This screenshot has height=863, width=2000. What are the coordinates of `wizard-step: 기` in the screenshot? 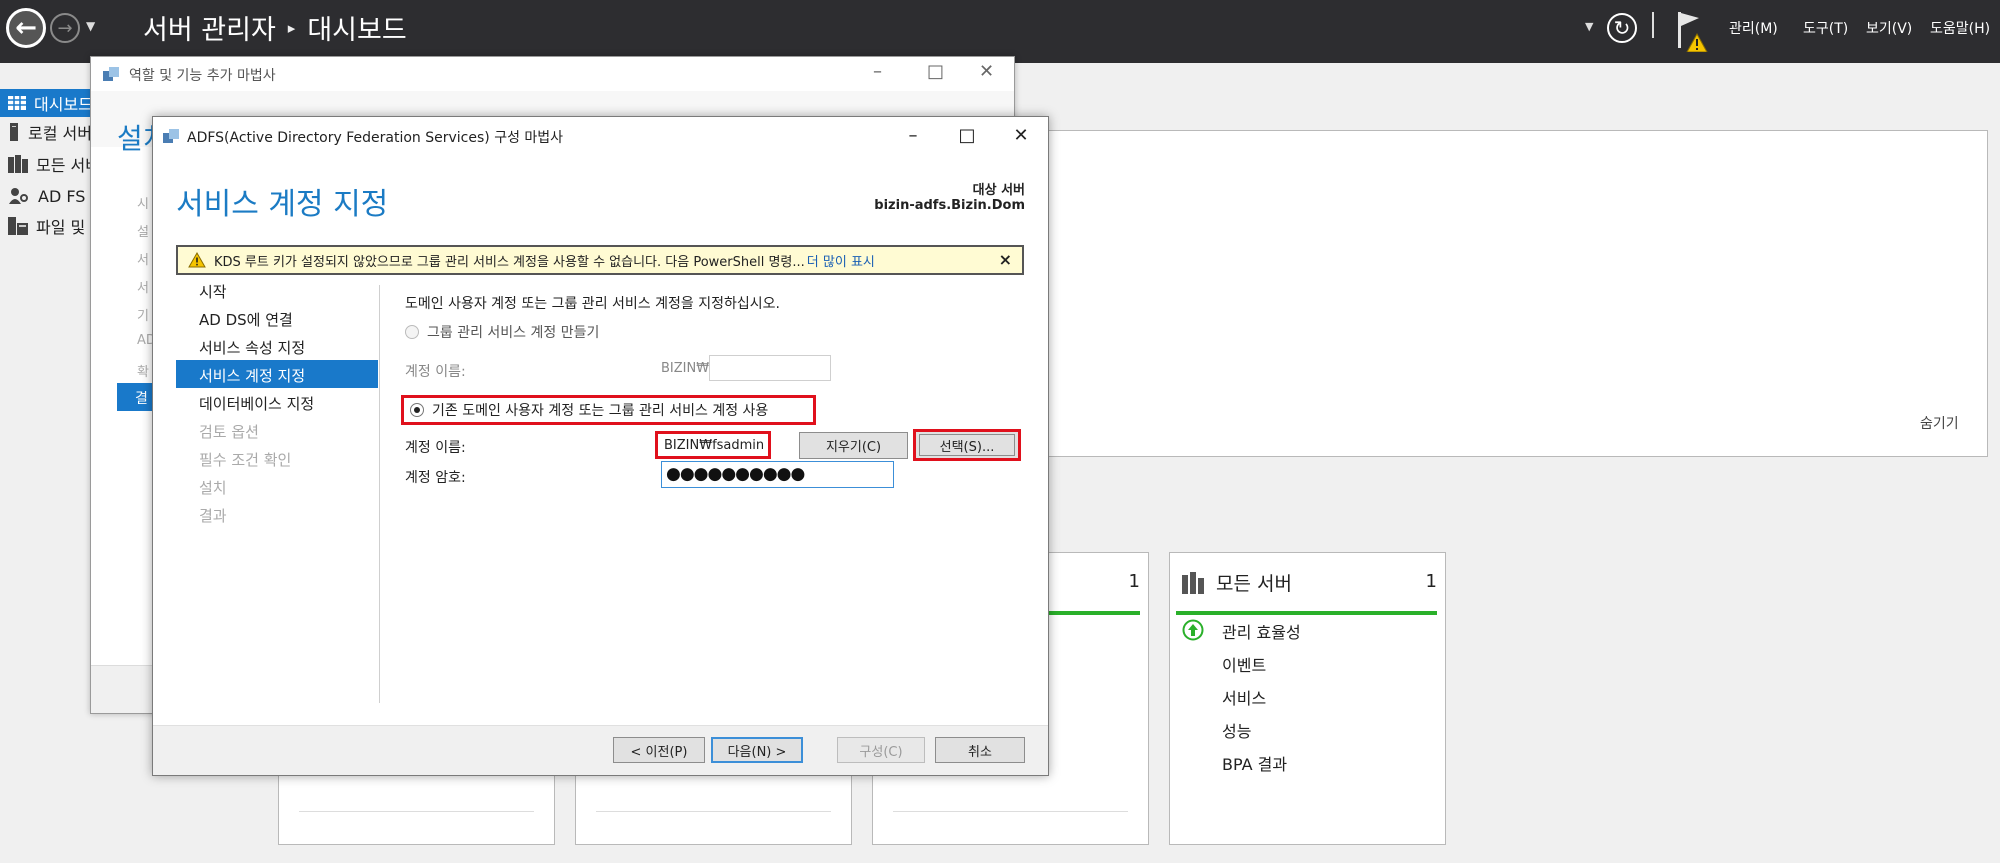 It's located at (143, 316).